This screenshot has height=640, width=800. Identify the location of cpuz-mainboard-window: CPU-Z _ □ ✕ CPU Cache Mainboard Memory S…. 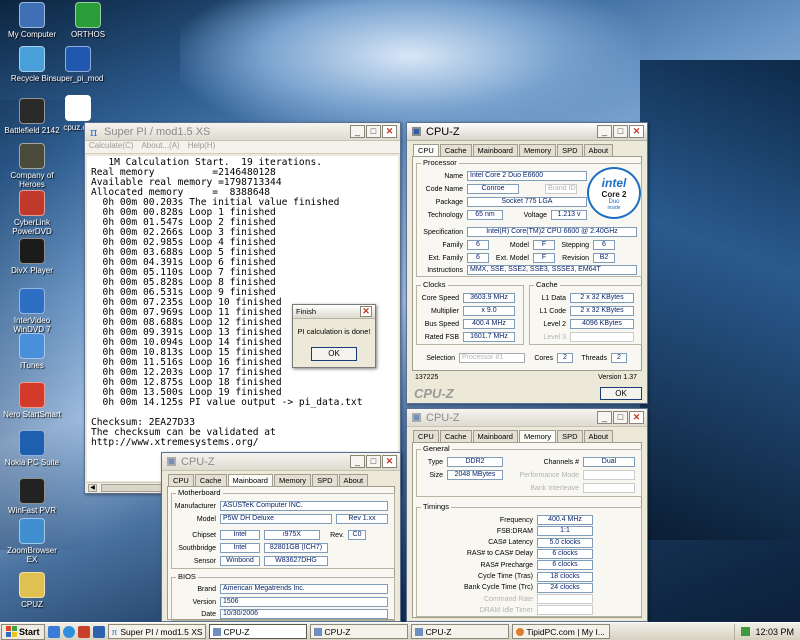
(281, 537).